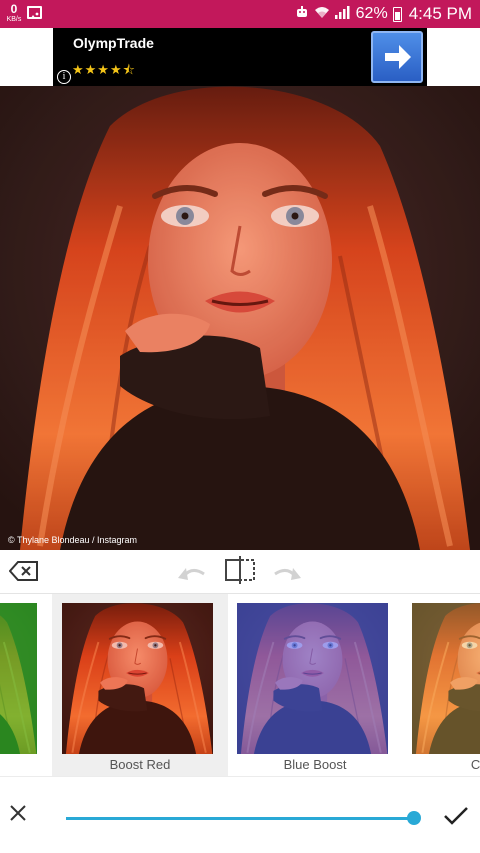 The height and width of the screenshot is (853, 480). Describe the element at coordinates (14, 19) in the screenshot. I see `network-speed-unit: KB/s` at that location.